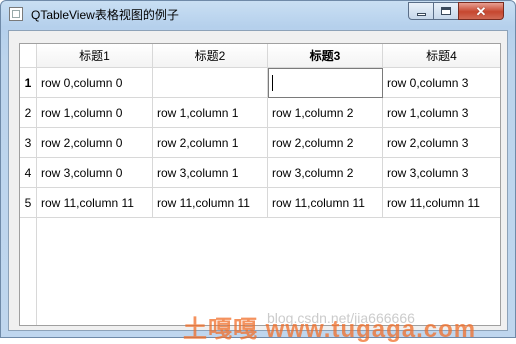 The height and width of the screenshot is (344, 516). I want to click on watermark-text: 土嘎嘎 www.tugaga.com, so click(330, 329).